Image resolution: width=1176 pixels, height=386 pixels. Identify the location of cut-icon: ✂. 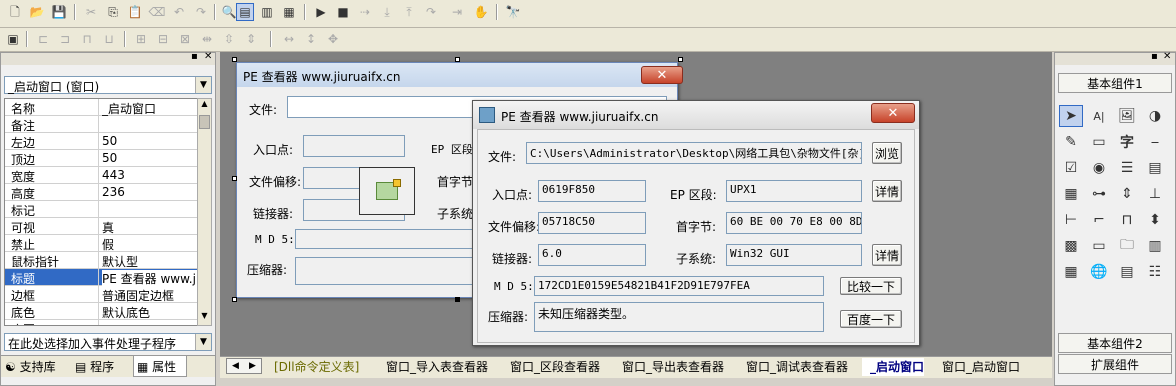
(91, 12).